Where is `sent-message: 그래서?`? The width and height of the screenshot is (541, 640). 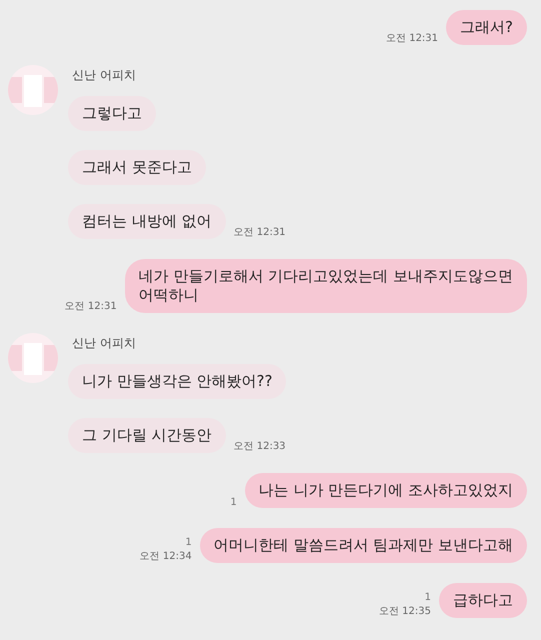 sent-message: 그래서? is located at coordinates (486, 27).